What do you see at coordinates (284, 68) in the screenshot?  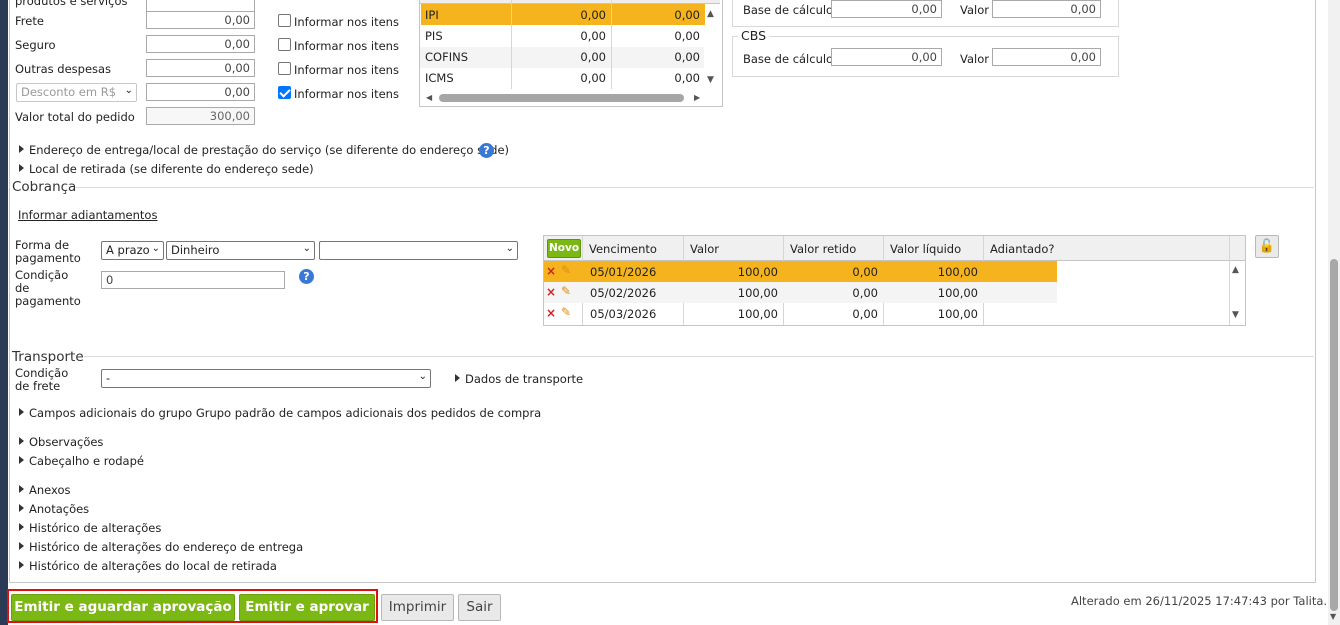 I see `outras-informar-checkbox` at bounding box center [284, 68].